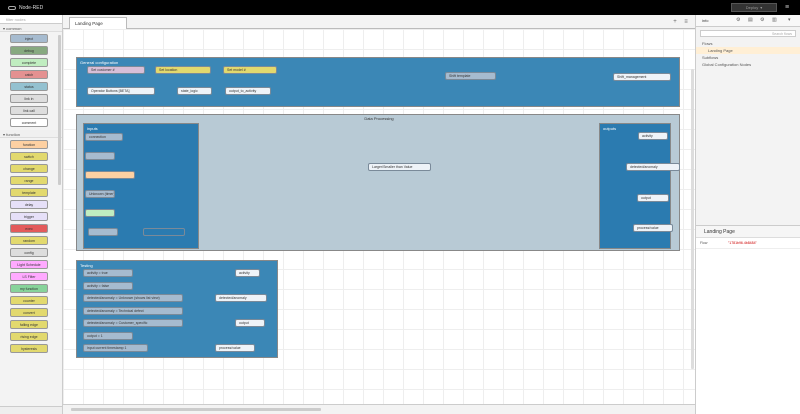 This screenshot has width=800, height=414. Describe the element at coordinates (379, 118) in the screenshot. I see `group-label: Data Processing` at that location.